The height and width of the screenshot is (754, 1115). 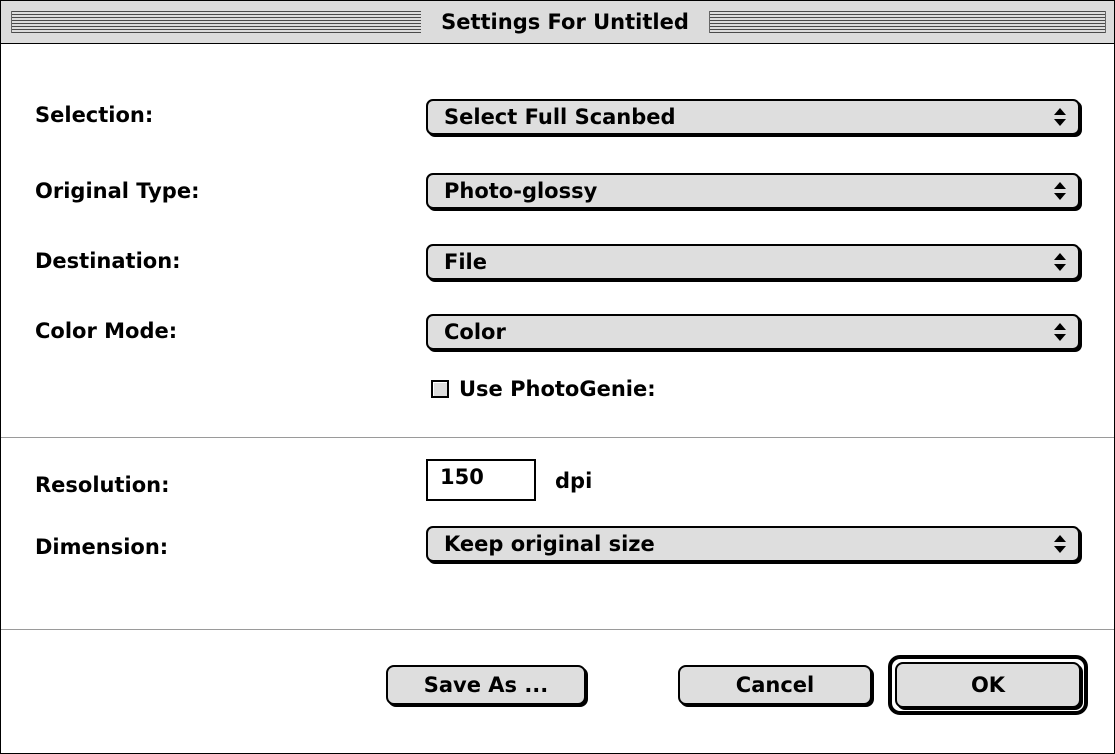 What do you see at coordinates (565, 22) in the screenshot?
I see `window-title: Settings For Untitled` at bounding box center [565, 22].